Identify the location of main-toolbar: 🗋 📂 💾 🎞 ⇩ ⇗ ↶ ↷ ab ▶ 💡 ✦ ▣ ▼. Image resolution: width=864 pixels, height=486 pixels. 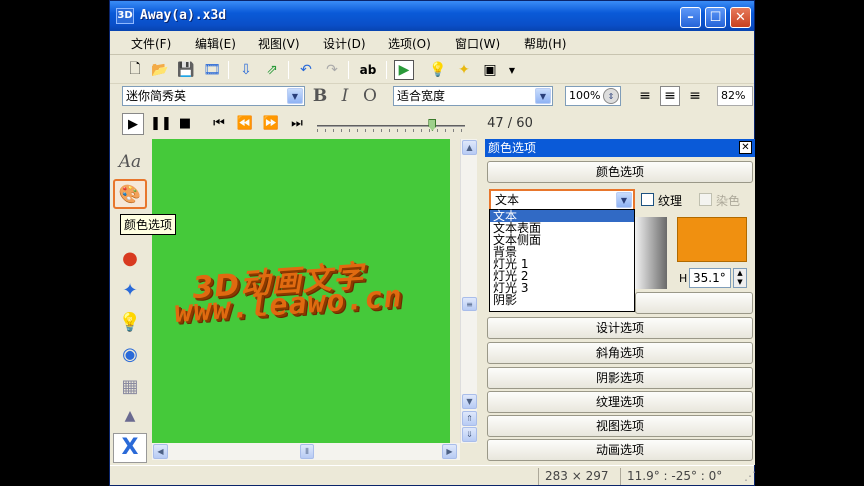
(432, 70).